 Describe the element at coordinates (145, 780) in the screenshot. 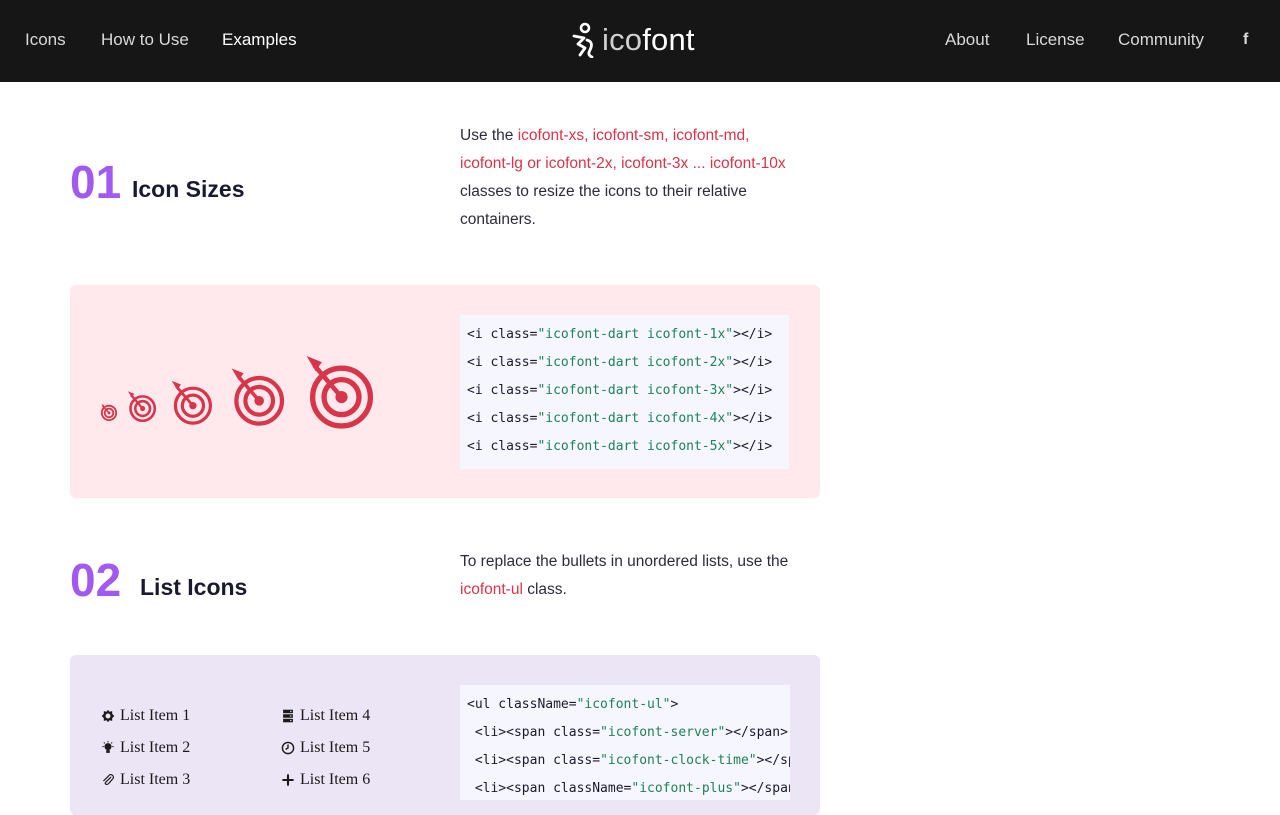

I see `list-item: List Item 3` at that location.